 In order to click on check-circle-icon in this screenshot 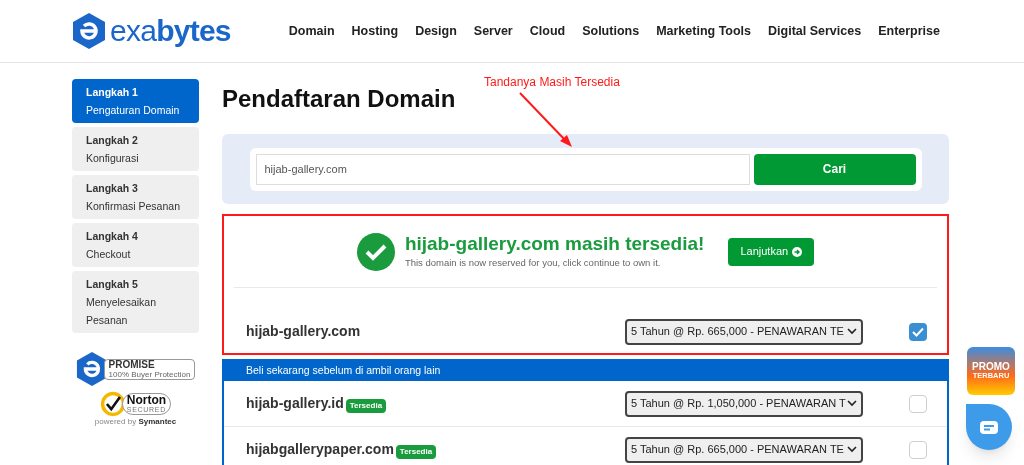, I will do `click(375, 251)`.